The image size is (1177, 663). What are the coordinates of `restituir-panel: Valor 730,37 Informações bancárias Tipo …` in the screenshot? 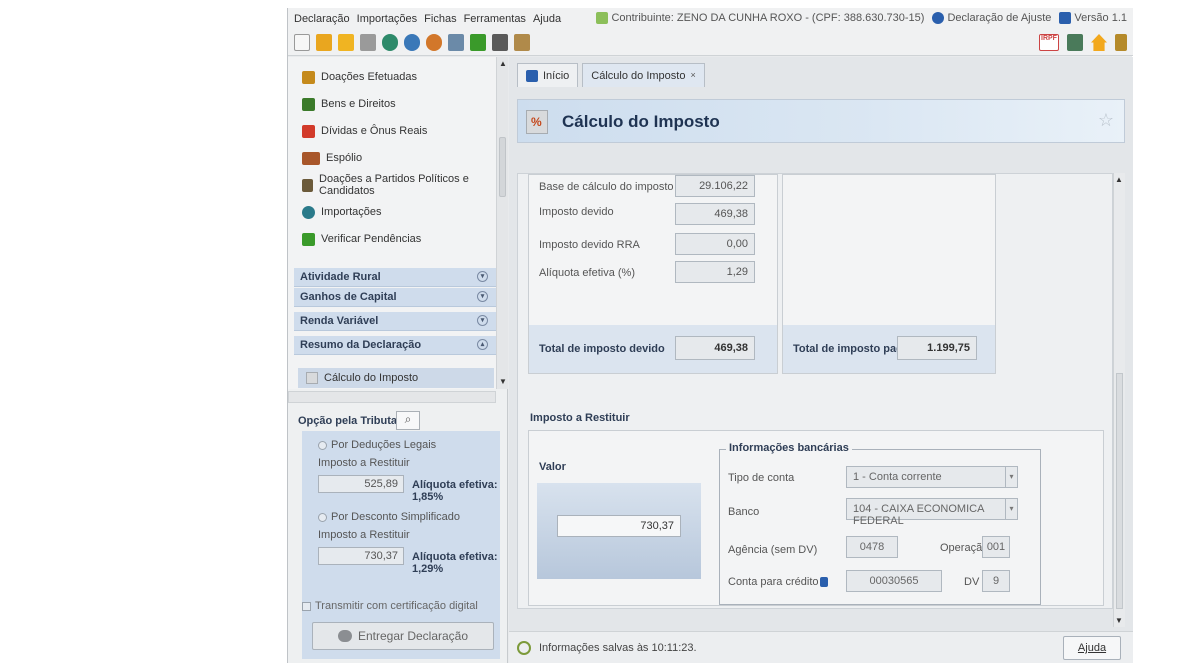 It's located at (816, 518).